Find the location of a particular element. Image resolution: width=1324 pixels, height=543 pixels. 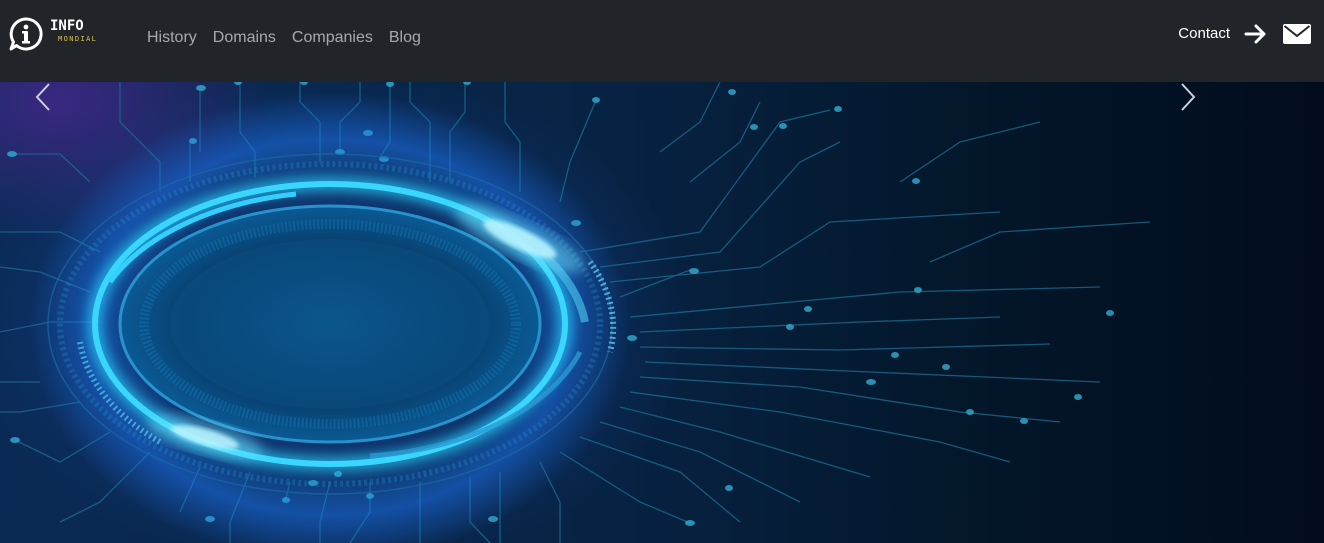

main-nav: History Domains Companies Blog is located at coordinates (284, 38).